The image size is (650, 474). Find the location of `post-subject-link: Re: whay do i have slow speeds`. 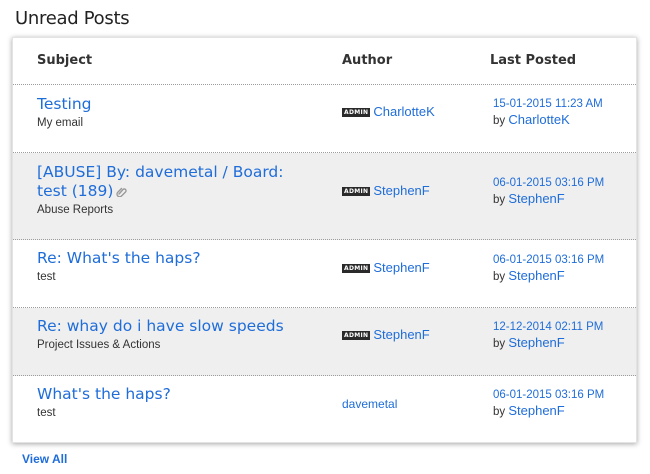

post-subject-link: Re: whay do i have slow speeds is located at coordinates (169, 326).